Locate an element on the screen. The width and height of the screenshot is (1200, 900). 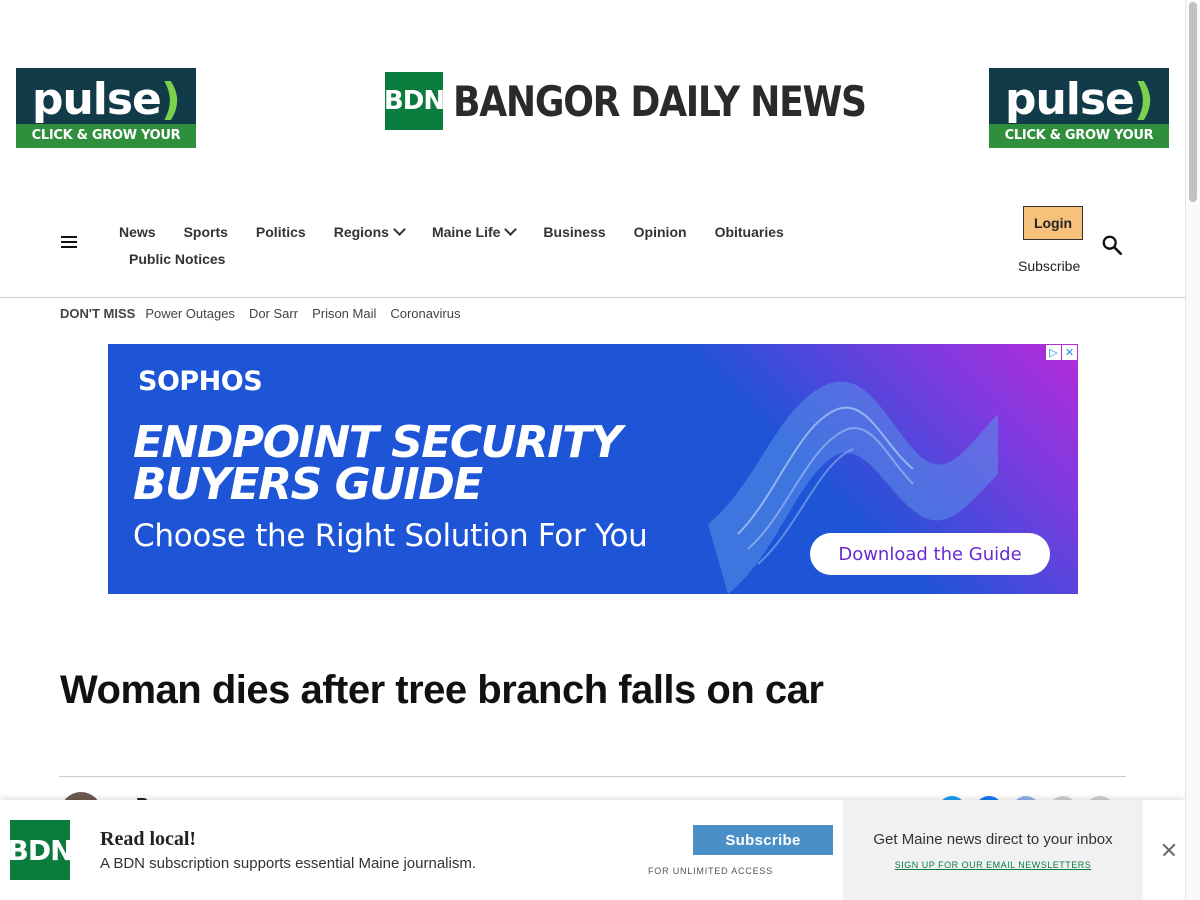
dont-miss-link: Power Outages is located at coordinates (190, 313).